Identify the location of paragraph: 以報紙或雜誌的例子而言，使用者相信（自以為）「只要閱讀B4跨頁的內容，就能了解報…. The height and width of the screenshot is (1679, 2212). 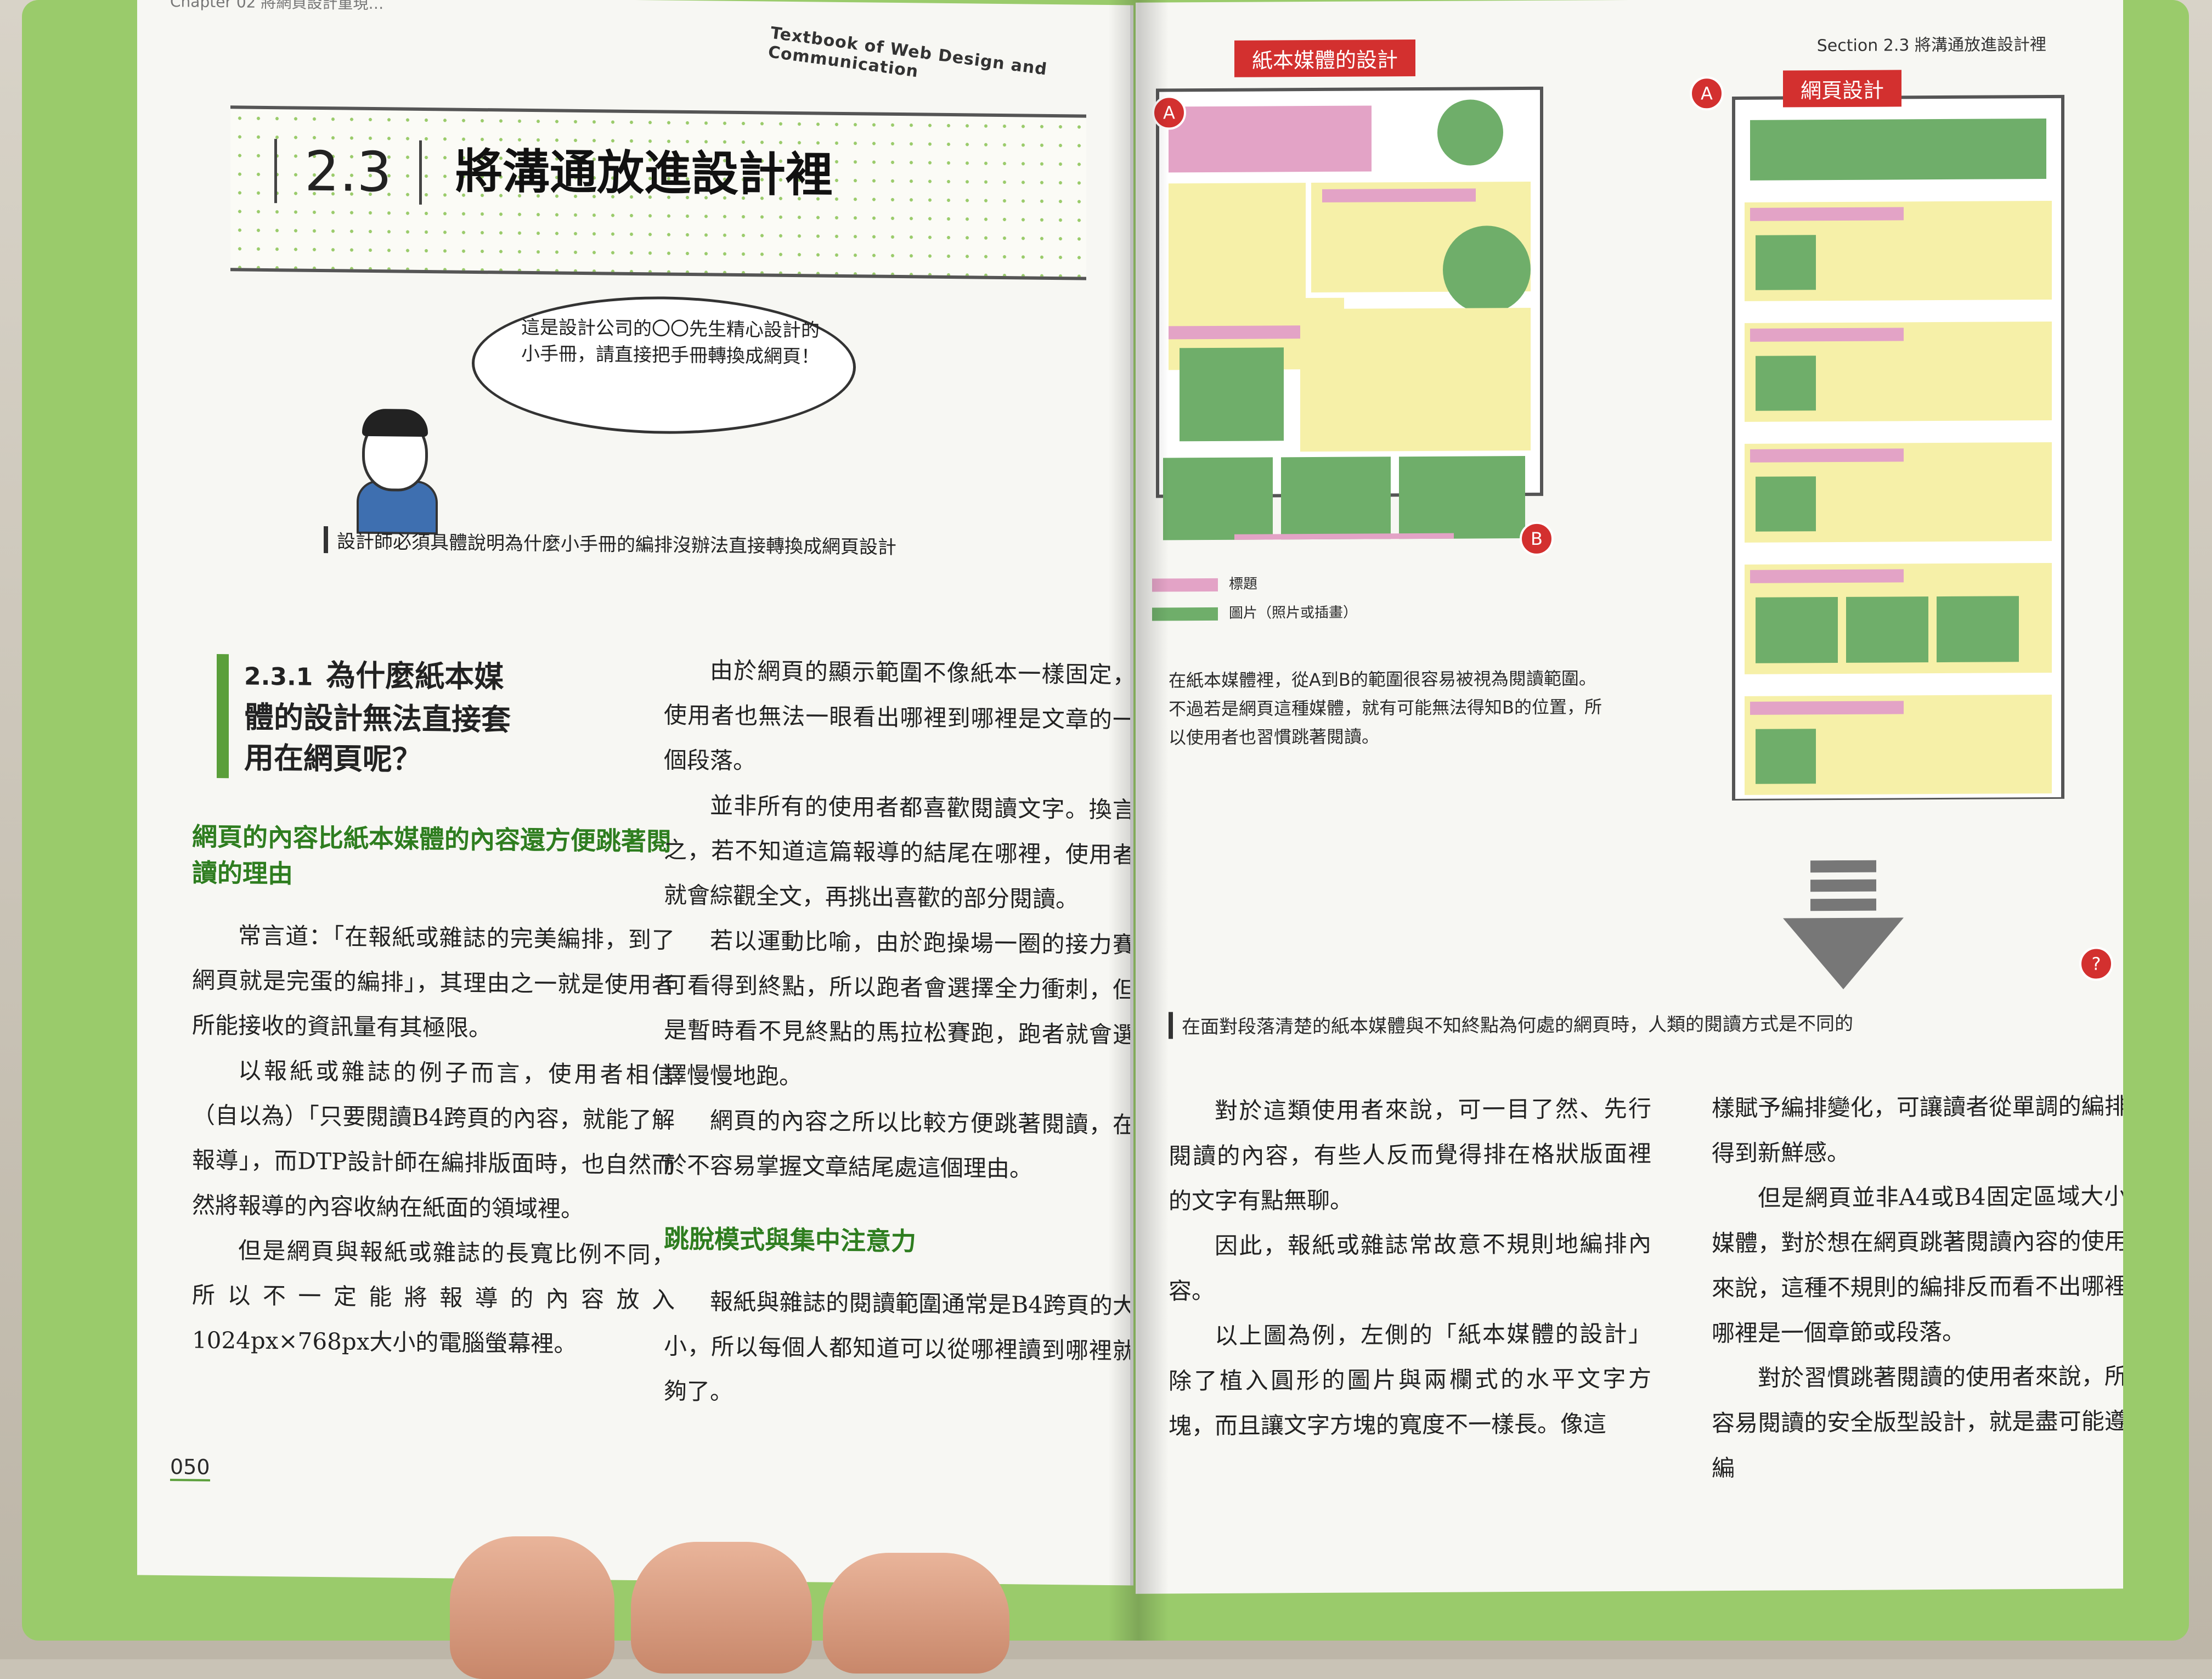
(434, 1140).